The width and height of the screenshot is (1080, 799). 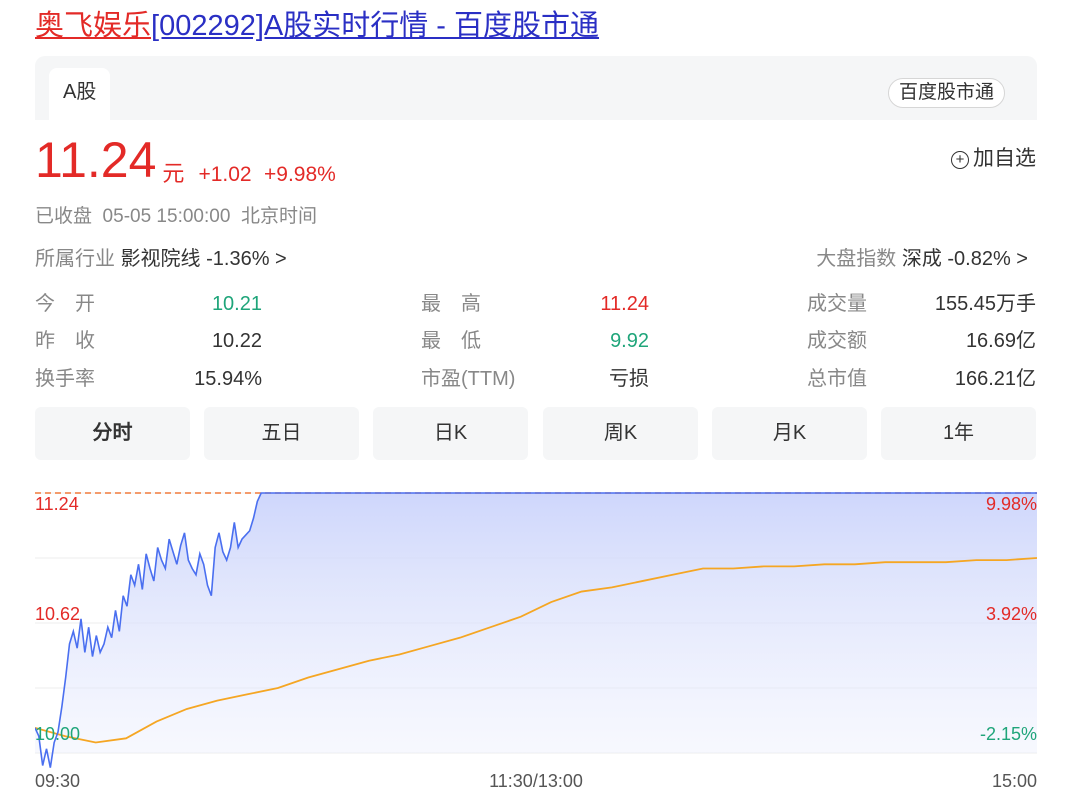 What do you see at coordinates (946, 93) in the screenshot?
I see `baidu-stock-button: 百度股市通` at bounding box center [946, 93].